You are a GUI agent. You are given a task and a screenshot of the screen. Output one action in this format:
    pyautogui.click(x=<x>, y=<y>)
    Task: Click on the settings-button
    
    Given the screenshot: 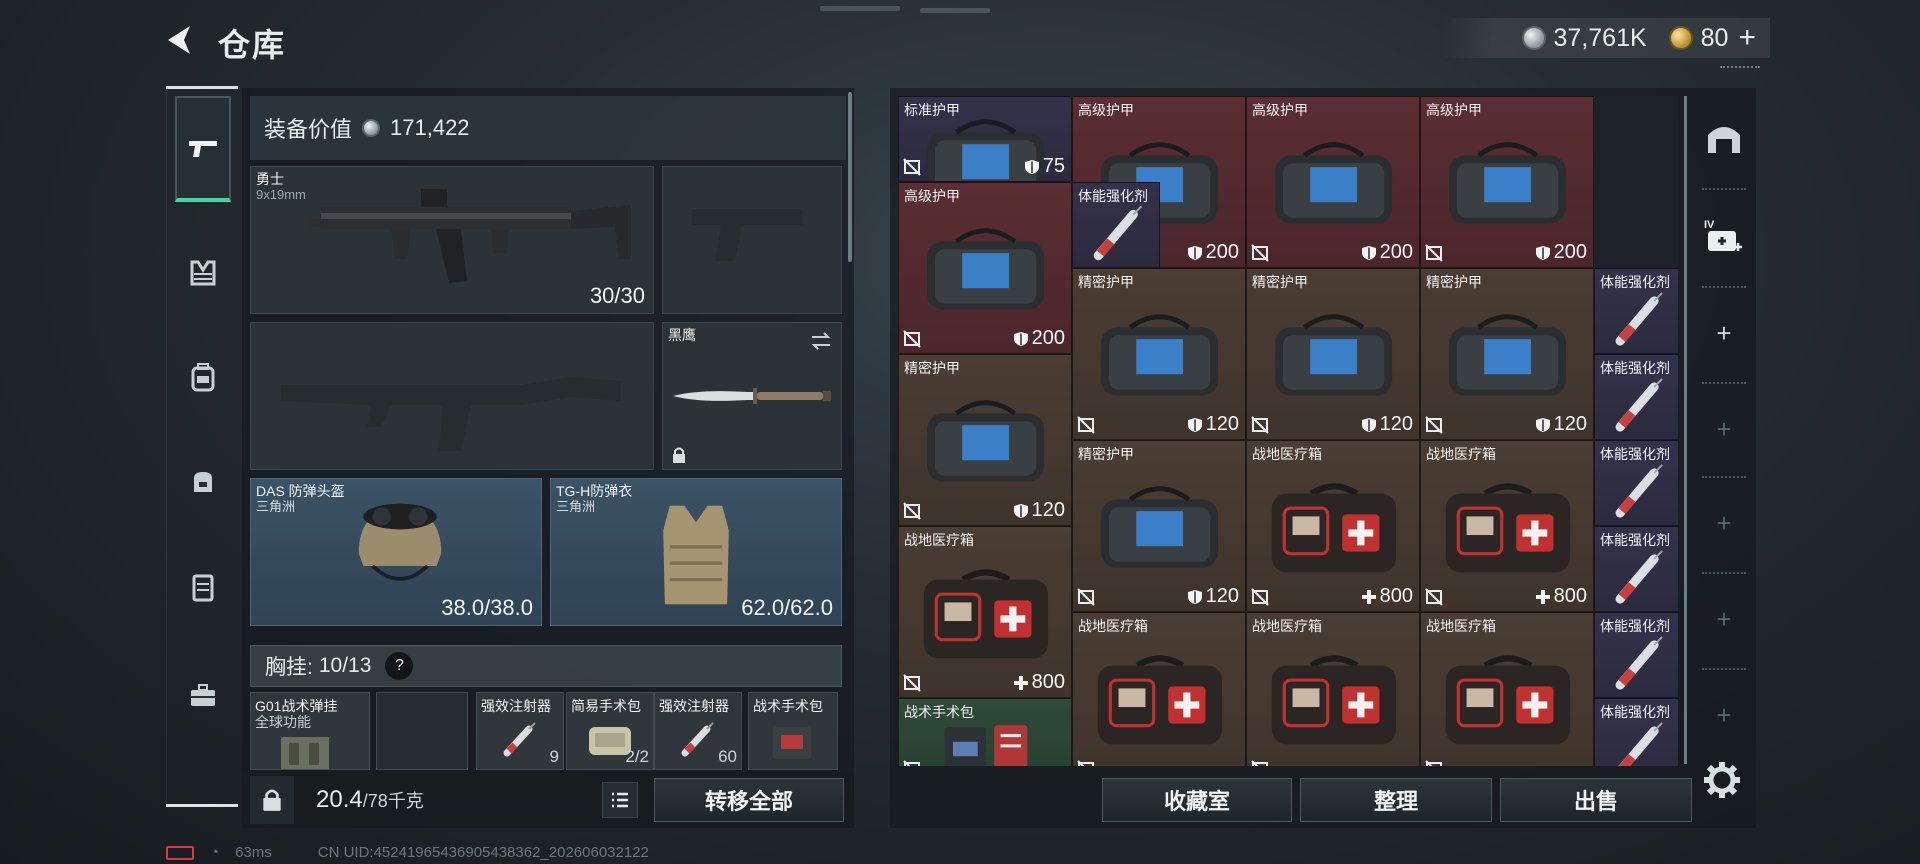 What is the action you would take?
    pyautogui.click(x=1723, y=781)
    